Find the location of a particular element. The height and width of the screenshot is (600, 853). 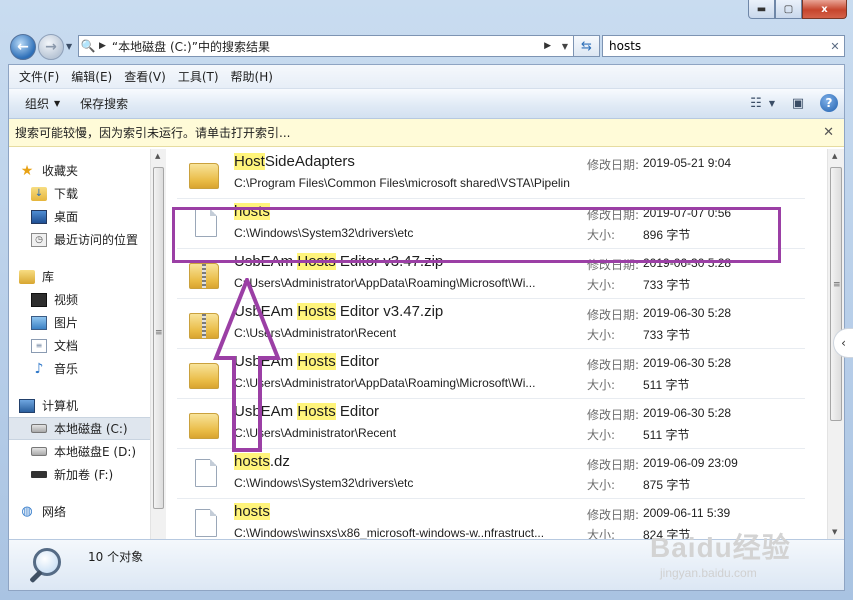

menu-bar: 文件(F) 编辑(E) 查看(V) 工具(T) 帮助(H) is located at coordinates (426, 77).